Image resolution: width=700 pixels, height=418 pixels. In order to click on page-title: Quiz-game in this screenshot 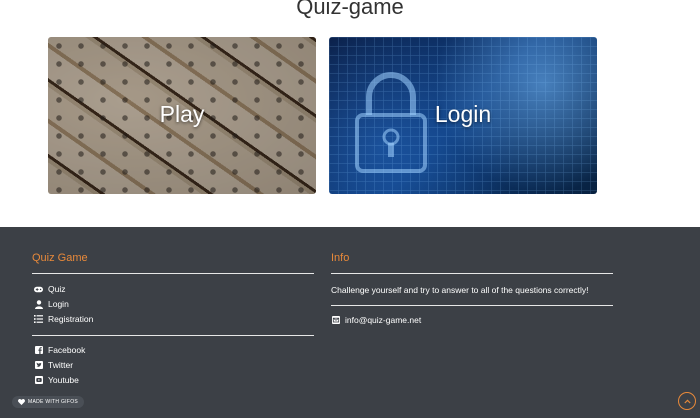, I will do `click(350, 9)`.